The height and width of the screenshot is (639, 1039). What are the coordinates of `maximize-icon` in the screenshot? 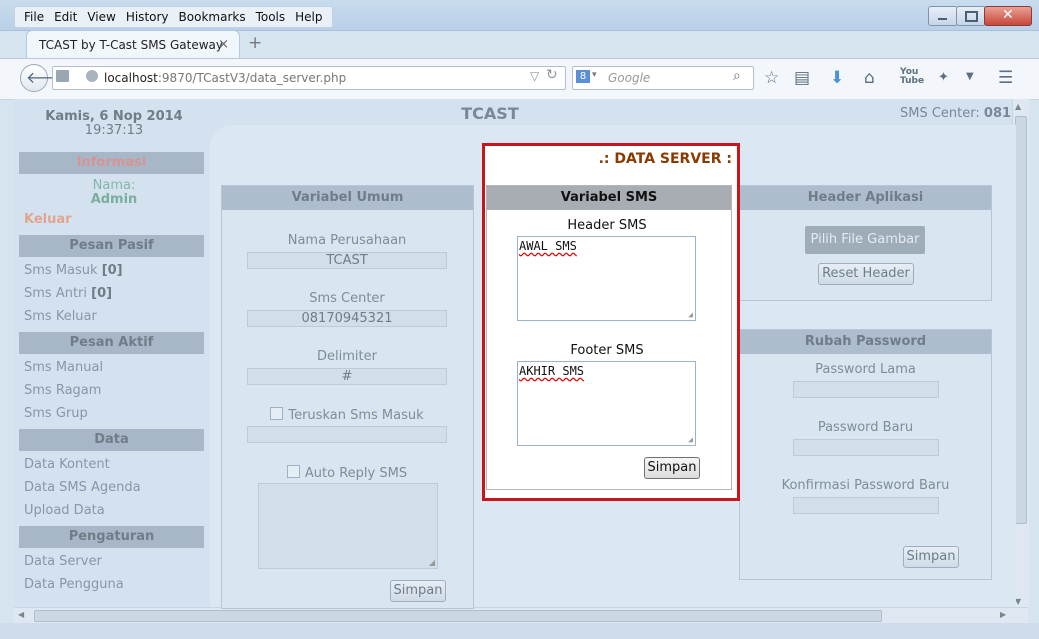 It's located at (971, 16).